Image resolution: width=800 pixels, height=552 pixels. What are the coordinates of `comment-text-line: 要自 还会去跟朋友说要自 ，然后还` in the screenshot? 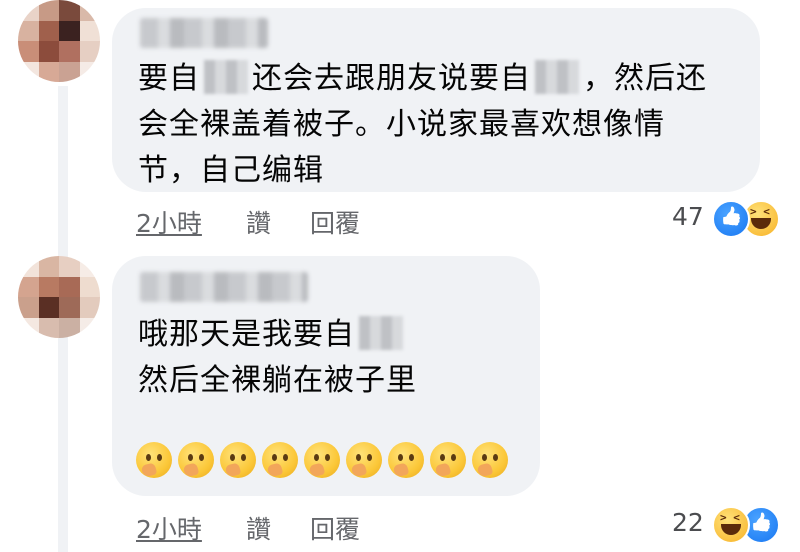 It's located at (422, 78).